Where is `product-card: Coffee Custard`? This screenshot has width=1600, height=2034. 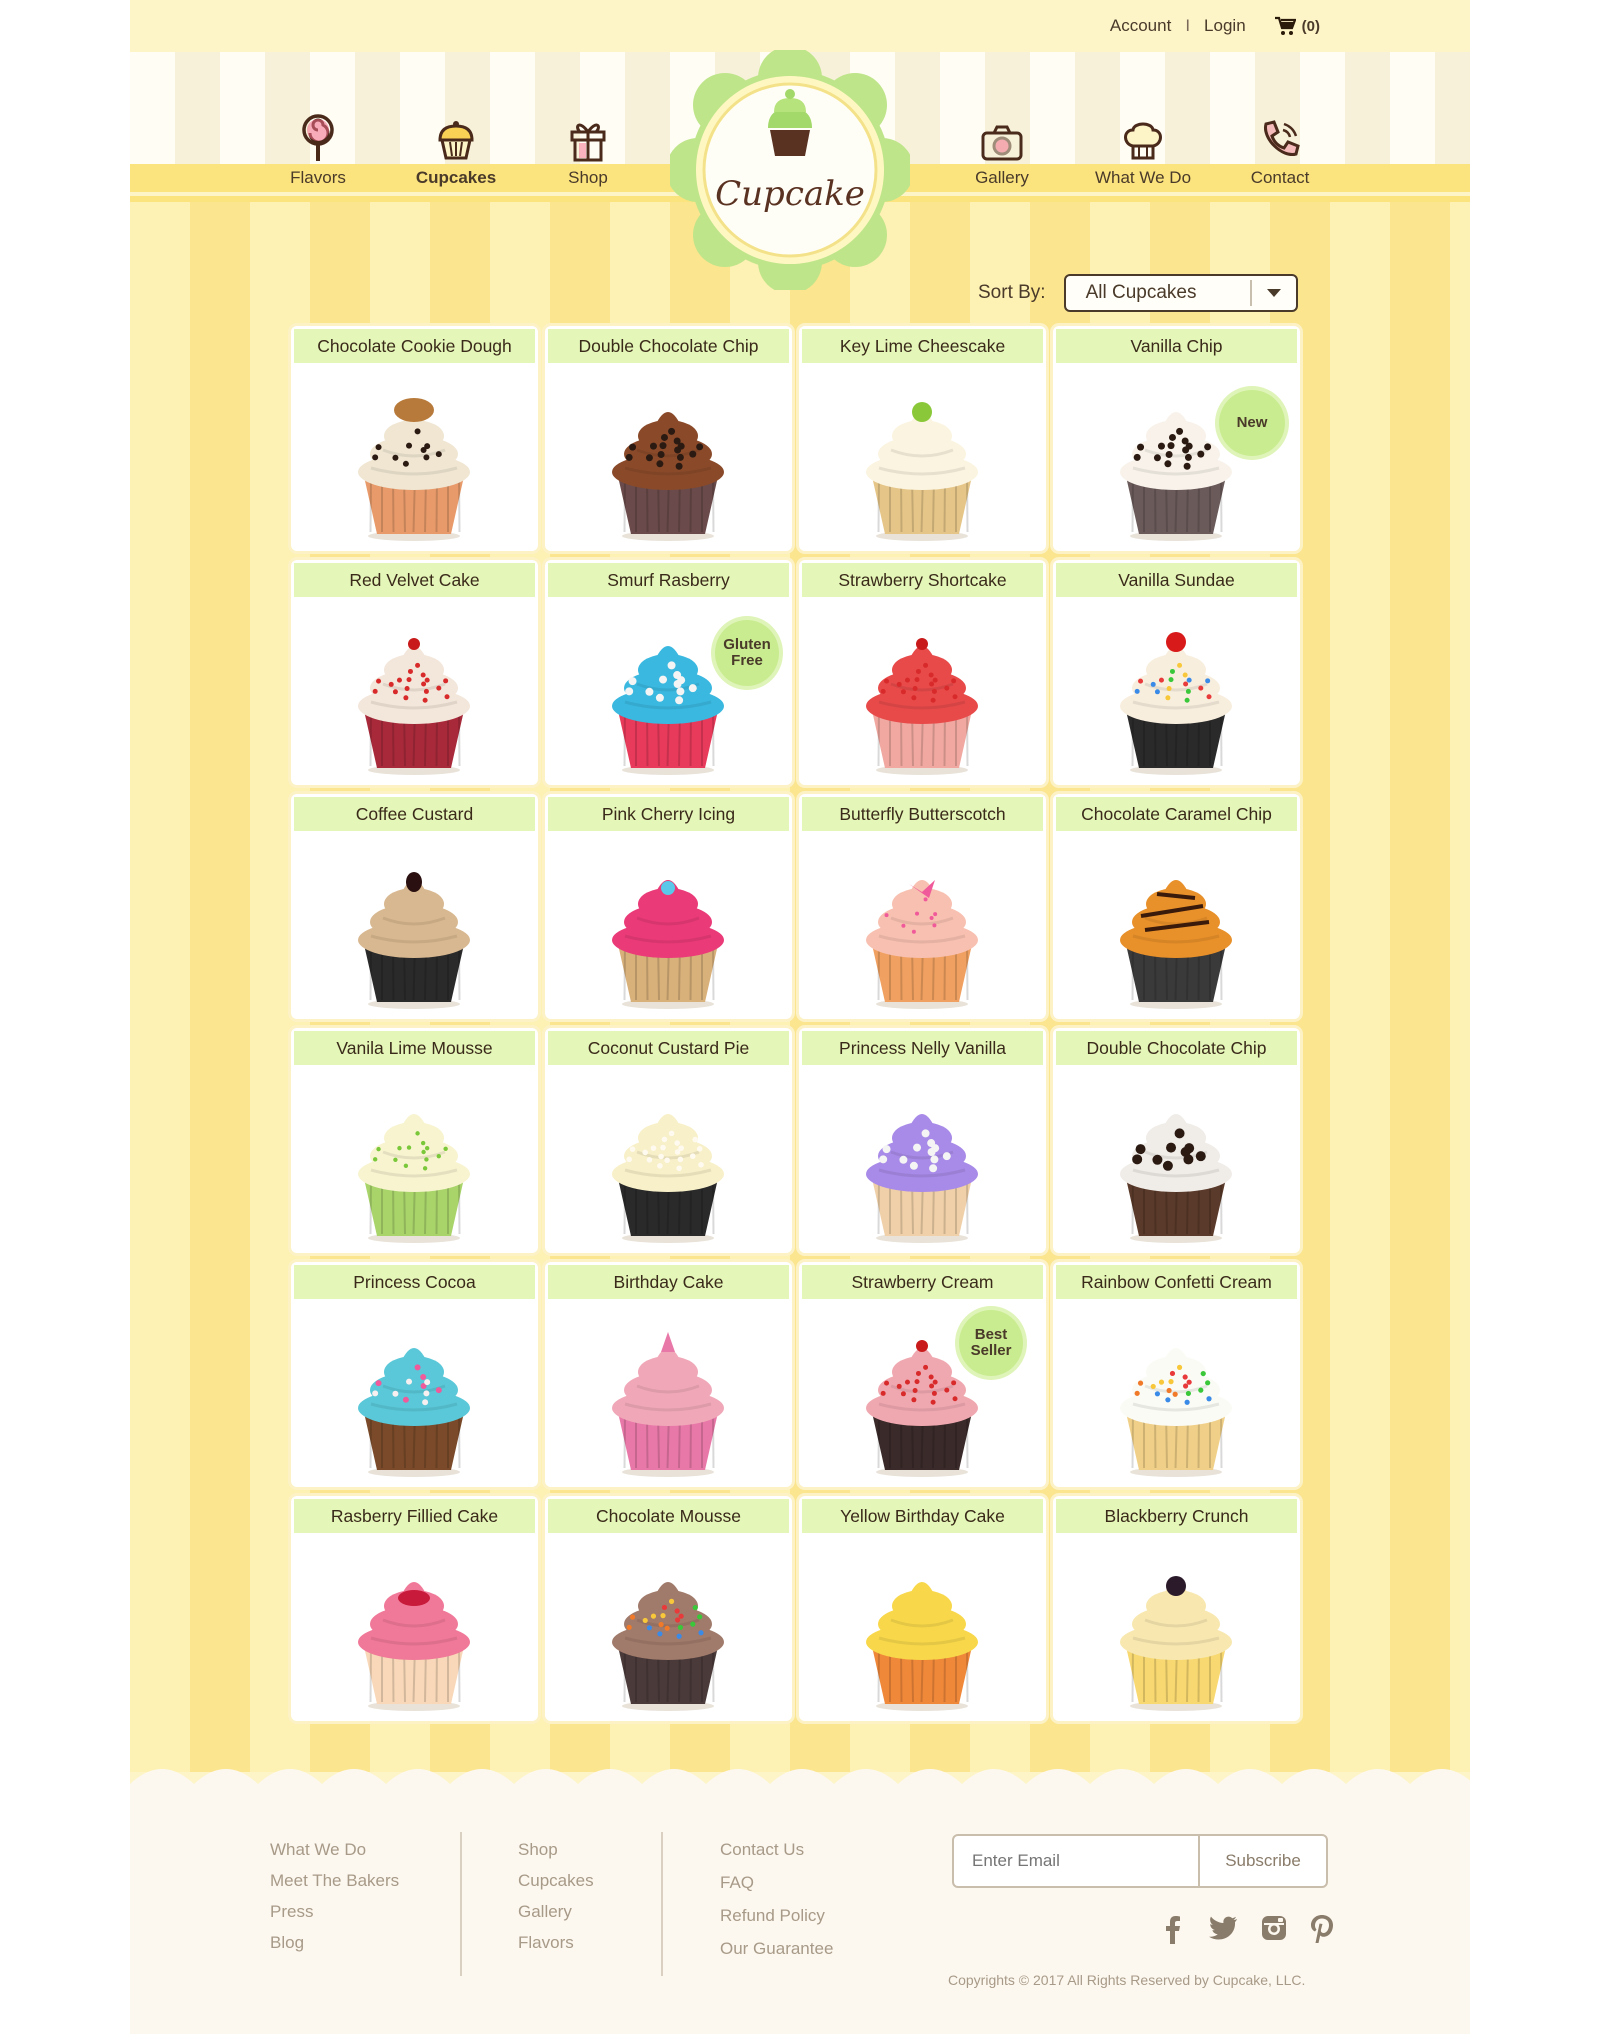 product-card: Coffee Custard is located at coordinates (414, 906).